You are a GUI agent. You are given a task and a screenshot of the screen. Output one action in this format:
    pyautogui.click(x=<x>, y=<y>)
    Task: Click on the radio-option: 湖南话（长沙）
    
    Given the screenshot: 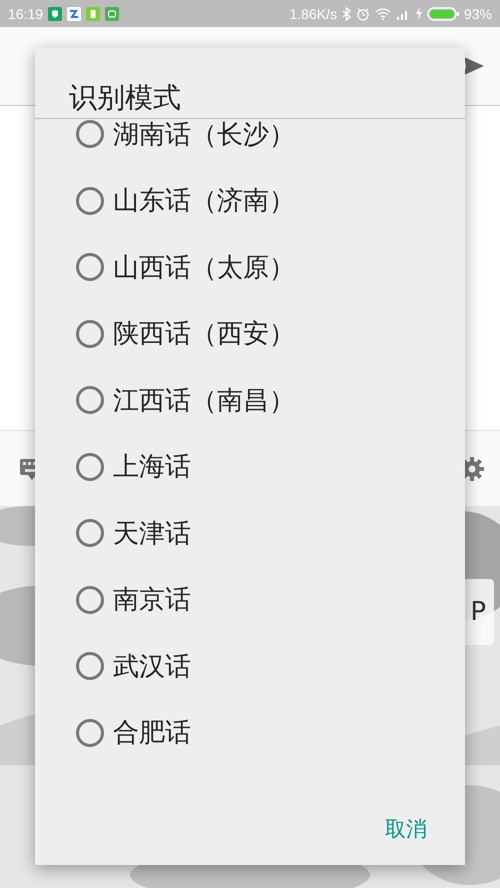 What is the action you would take?
    pyautogui.click(x=250, y=143)
    